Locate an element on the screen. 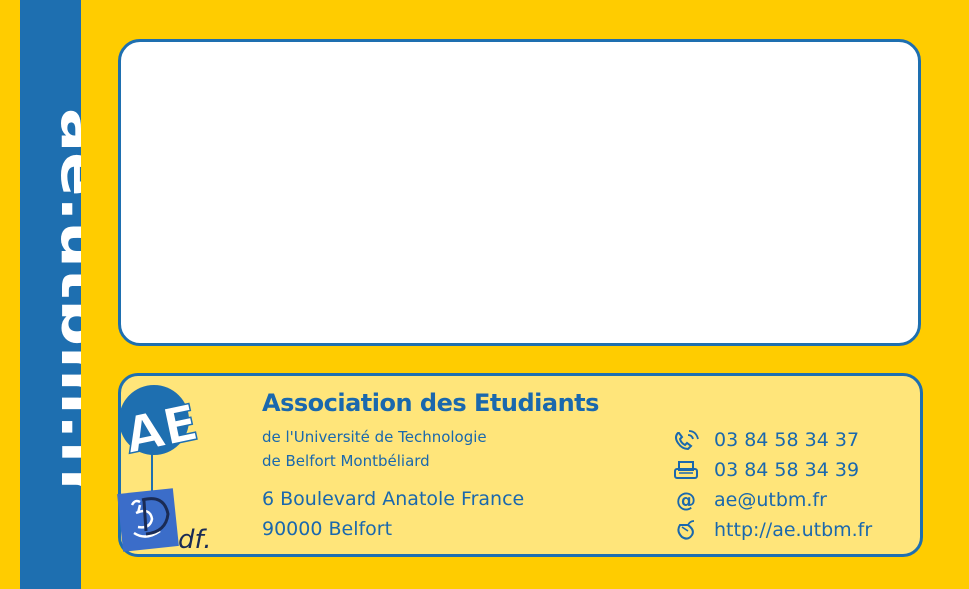 Image resolution: width=969 pixels, height=589 pixels. website-url: http://ae.utbm.fr is located at coordinates (793, 530).